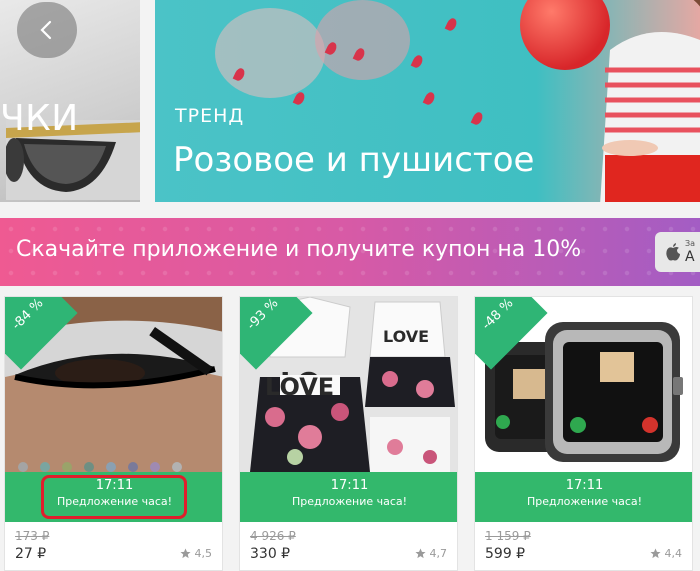 This screenshot has height=571, width=700. I want to click on model-image, so click(650, 101).